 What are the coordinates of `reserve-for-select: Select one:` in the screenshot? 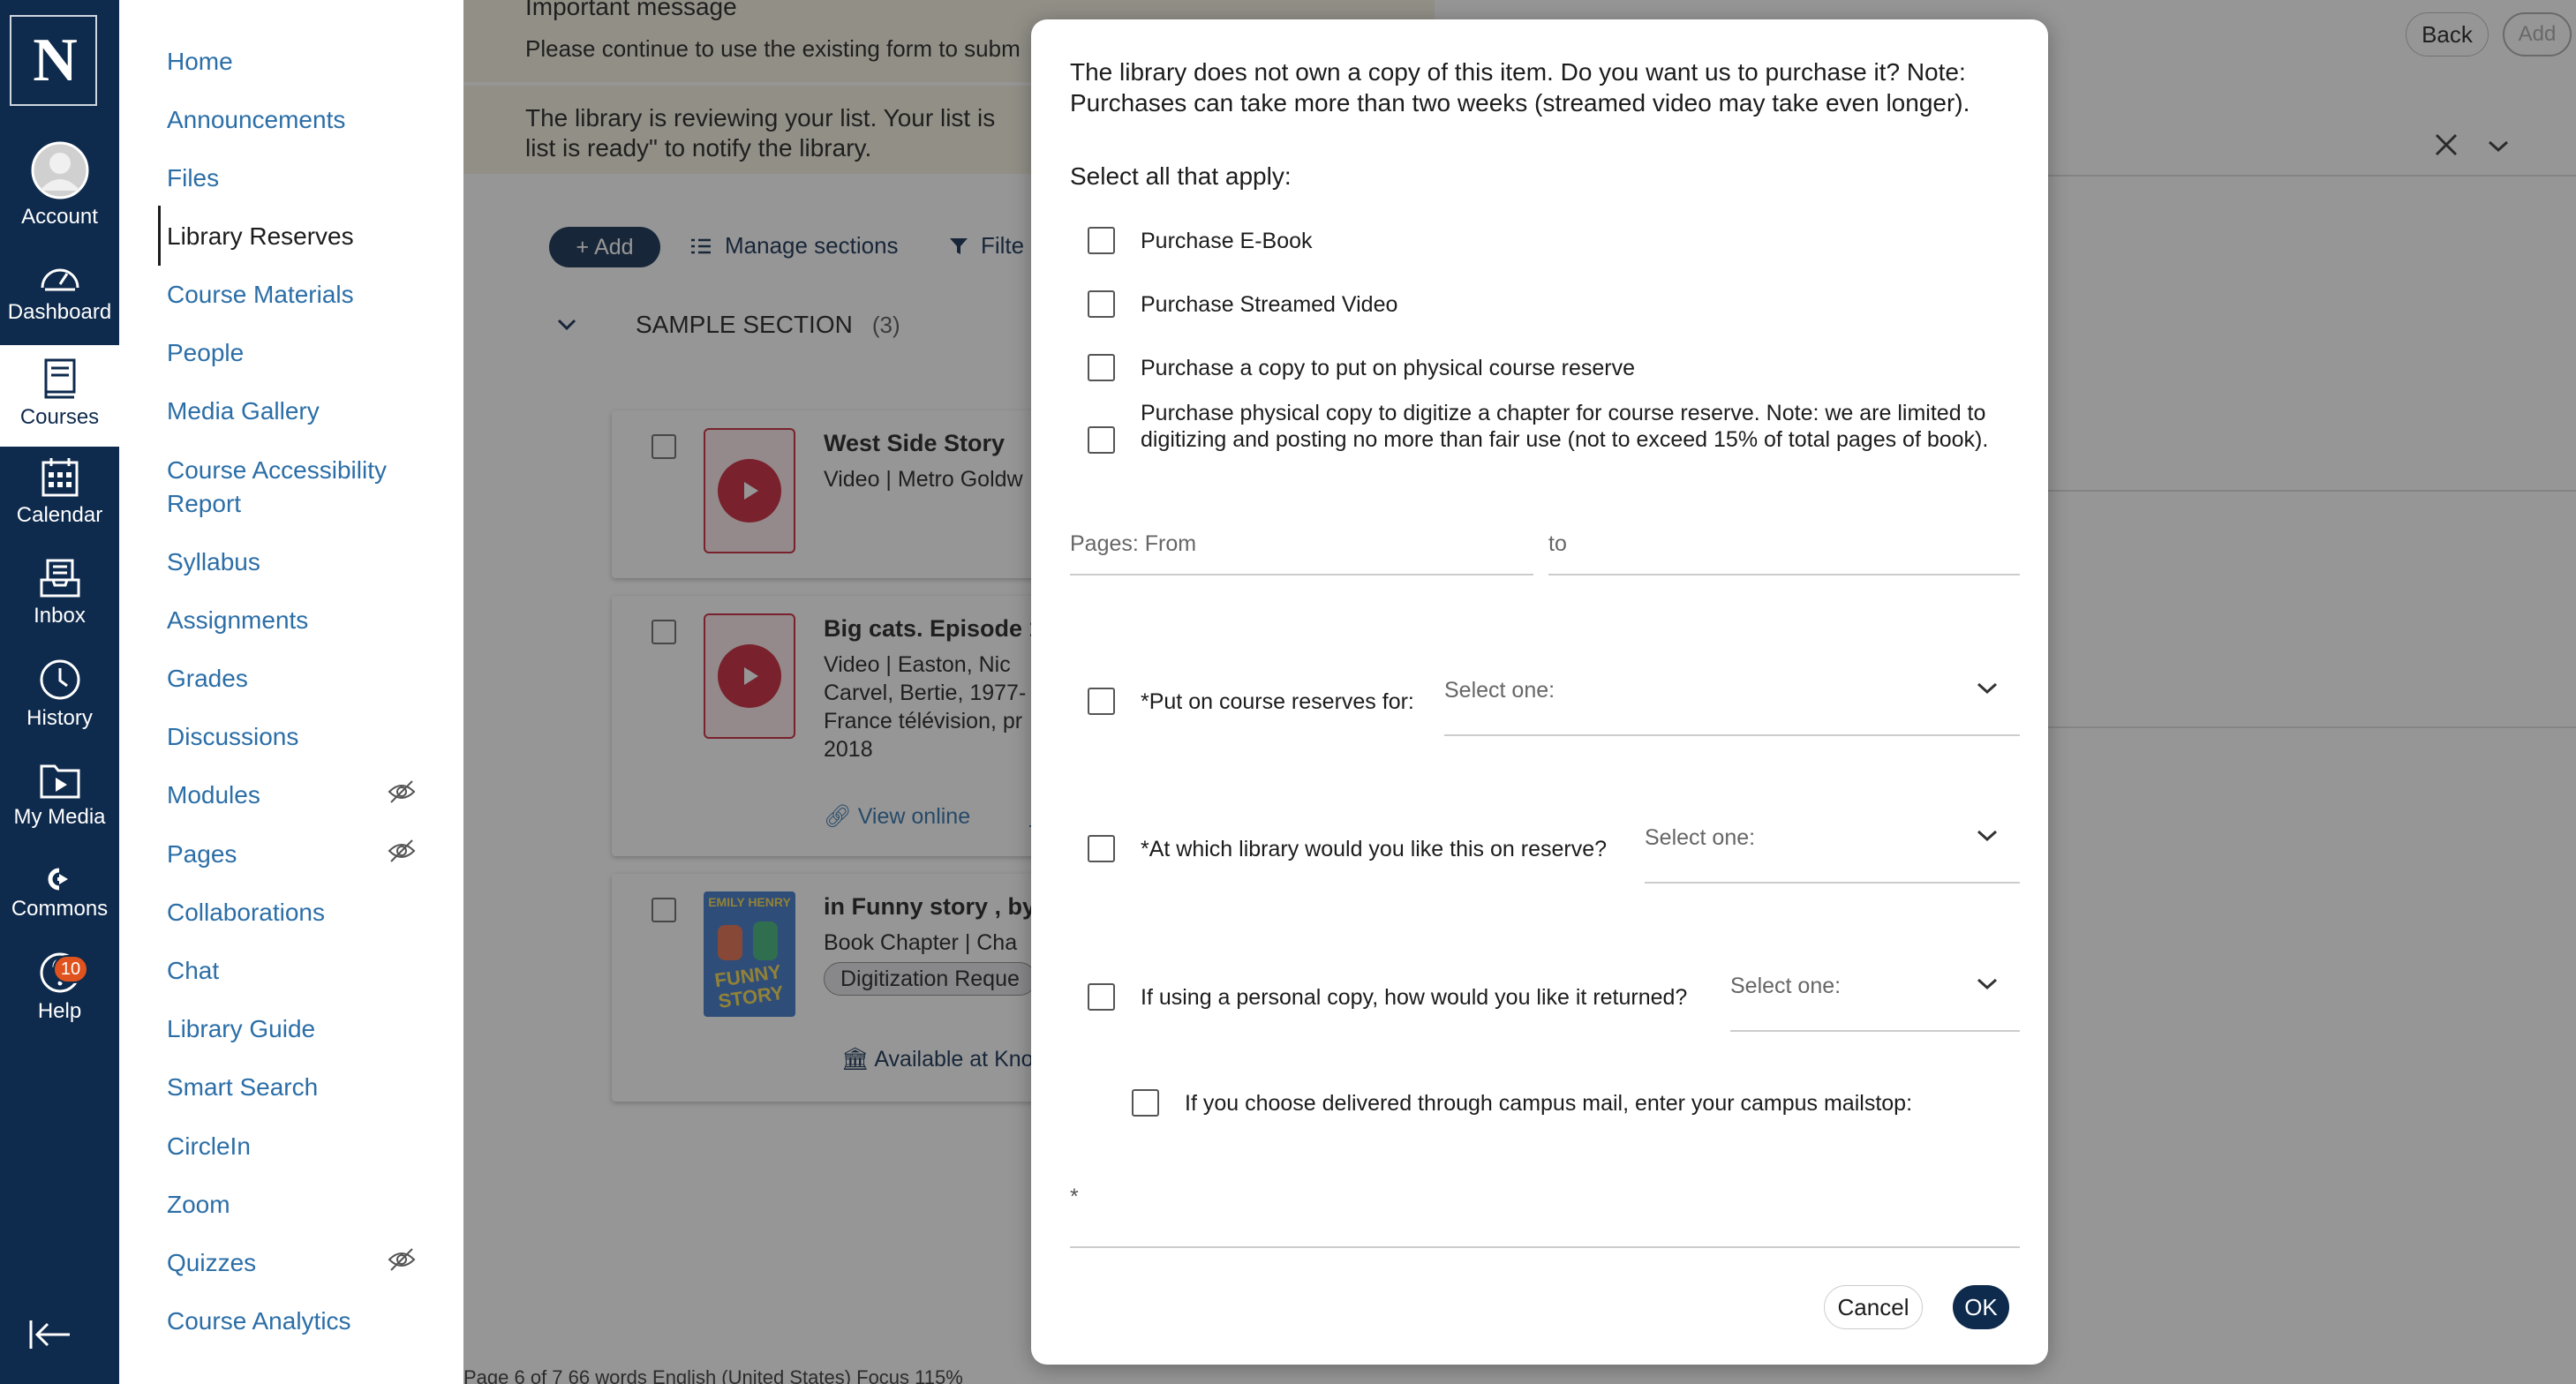 It's located at (1732, 707).